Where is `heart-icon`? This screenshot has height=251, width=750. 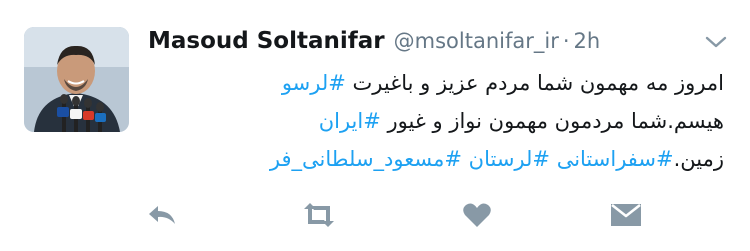
heart-icon is located at coordinates (477, 215).